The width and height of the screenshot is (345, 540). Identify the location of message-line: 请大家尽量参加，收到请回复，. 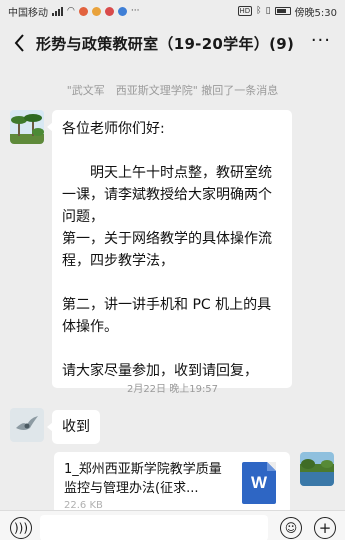
(160, 371).